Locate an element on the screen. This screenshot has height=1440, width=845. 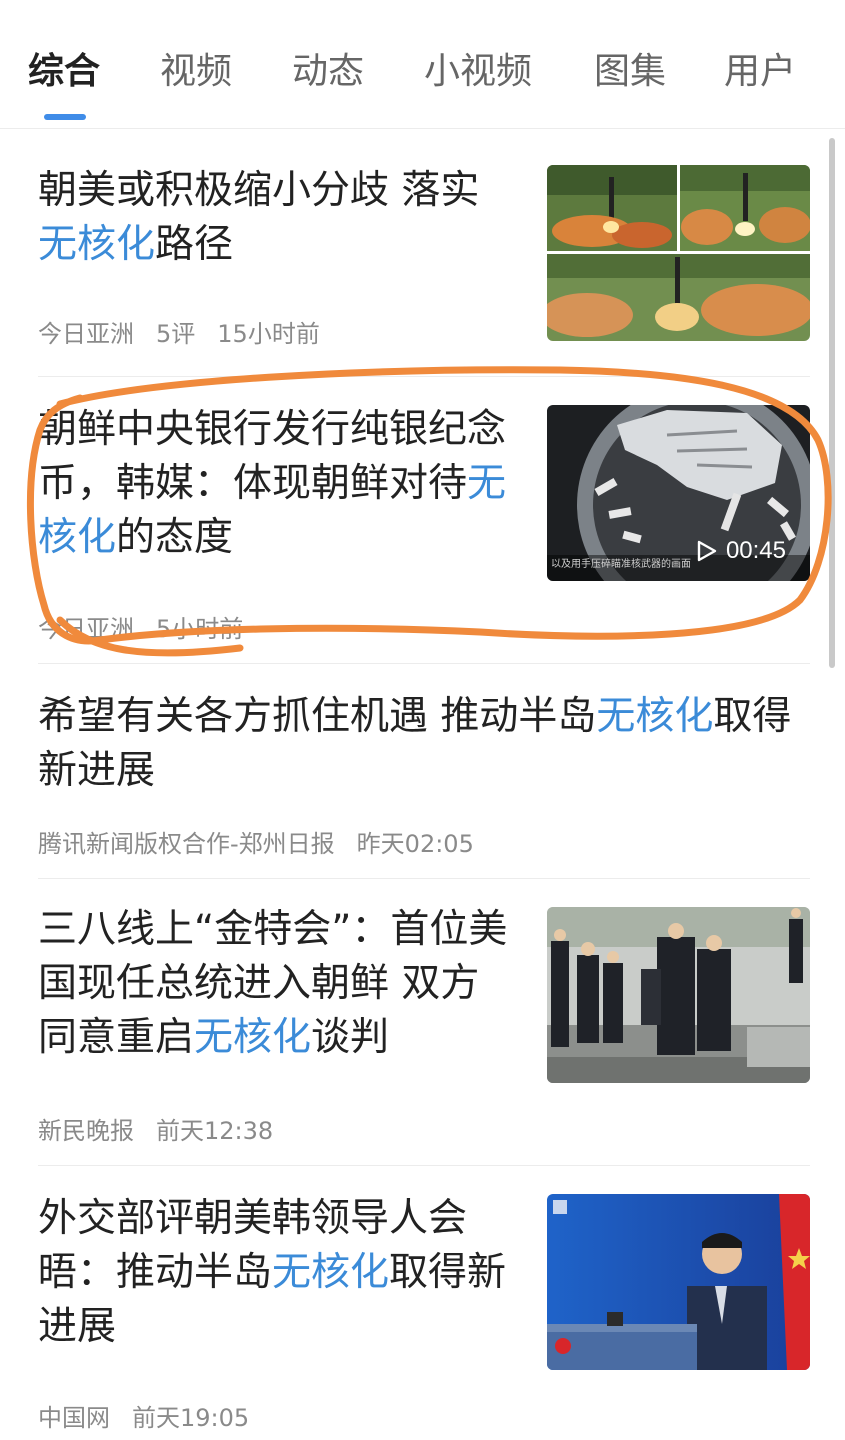
news-title: 外交部评朝美韩领导人会晤：推动半岛无核化取得新进展 is located at coordinates (272, 1272).